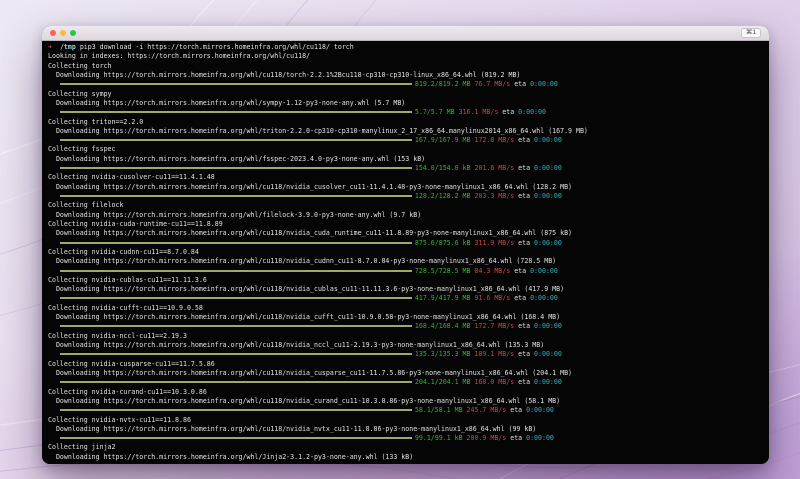 This screenshot has height=479, width=800. What do you see at coordinates (405, 94) in the screenshot?
I see `terminal-line: Collecting sympy` at bounding box center [405, 94].